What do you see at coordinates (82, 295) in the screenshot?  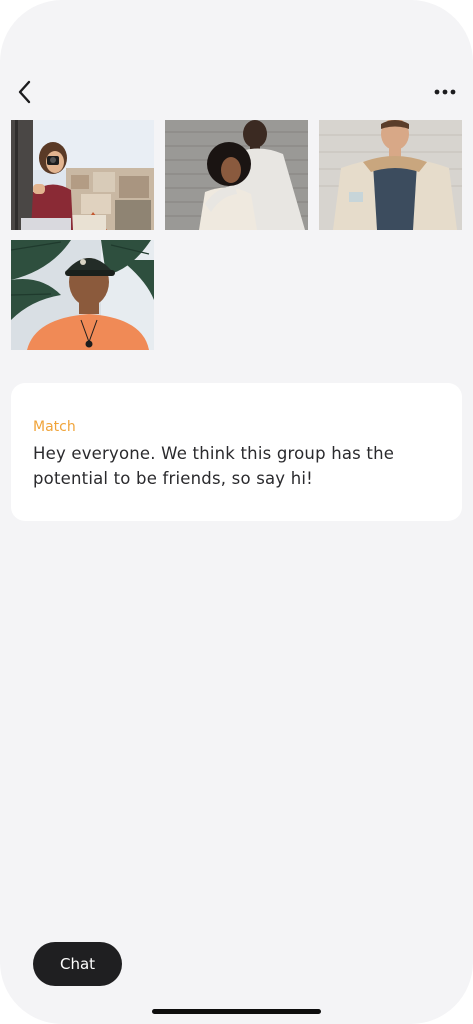 I see `photo-man-cap` at bounding box center [82, 295].